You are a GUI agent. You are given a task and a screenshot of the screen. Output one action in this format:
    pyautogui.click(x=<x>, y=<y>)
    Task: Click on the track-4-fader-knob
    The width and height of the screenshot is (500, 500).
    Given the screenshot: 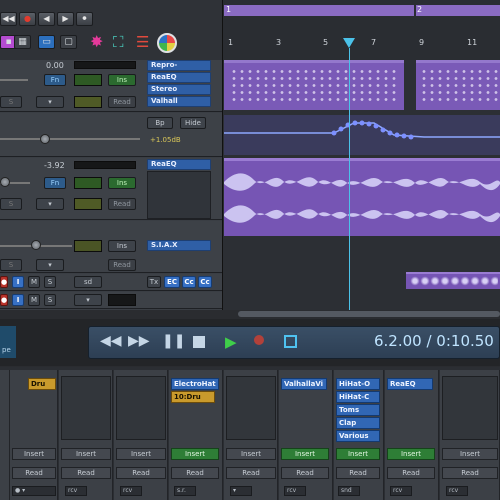 What is the action you would take?
    pyautogui.click(x=36, y=245)
    